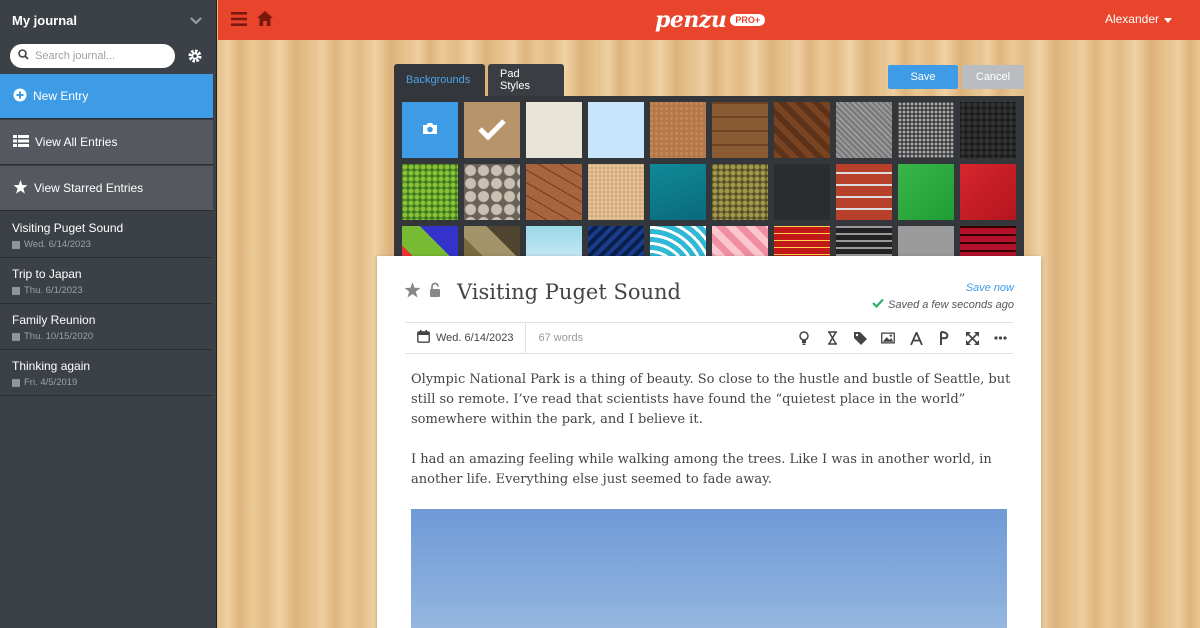 Image resolution: width=1200 pixels, height=628 pixels. Describe the element at coordinates (106, 96) in the screenshot. I see `new-entry-button: New Entry` at that location.